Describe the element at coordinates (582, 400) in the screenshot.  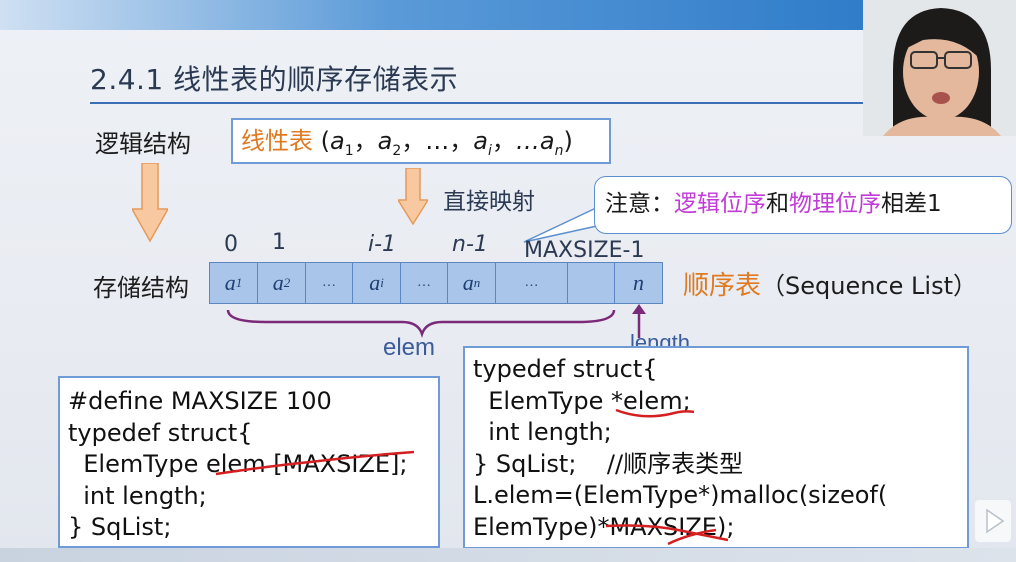
I see `code-line: ElemType *elem;` at that location.